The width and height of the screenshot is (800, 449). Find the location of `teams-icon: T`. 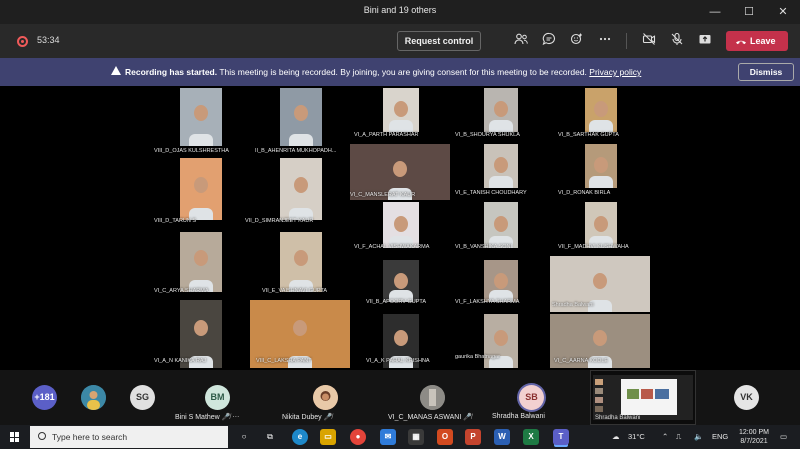

teams-icon: T is located at coordinates (561, 437).